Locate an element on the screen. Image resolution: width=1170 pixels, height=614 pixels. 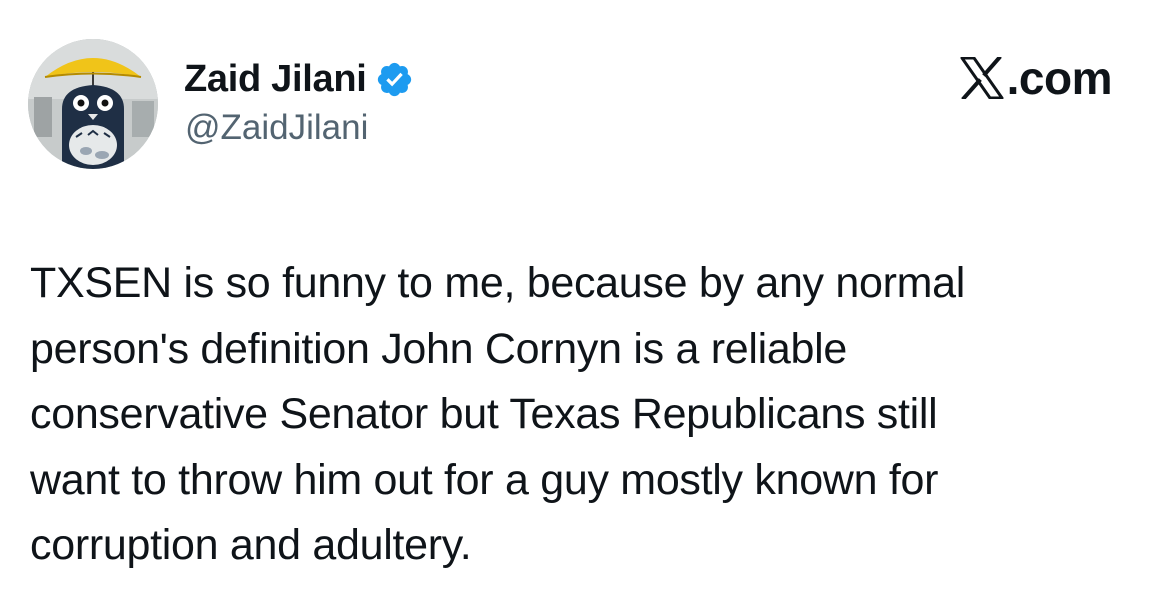
author-name-row: Zaid Jilani is located at coordinates (299, 79).